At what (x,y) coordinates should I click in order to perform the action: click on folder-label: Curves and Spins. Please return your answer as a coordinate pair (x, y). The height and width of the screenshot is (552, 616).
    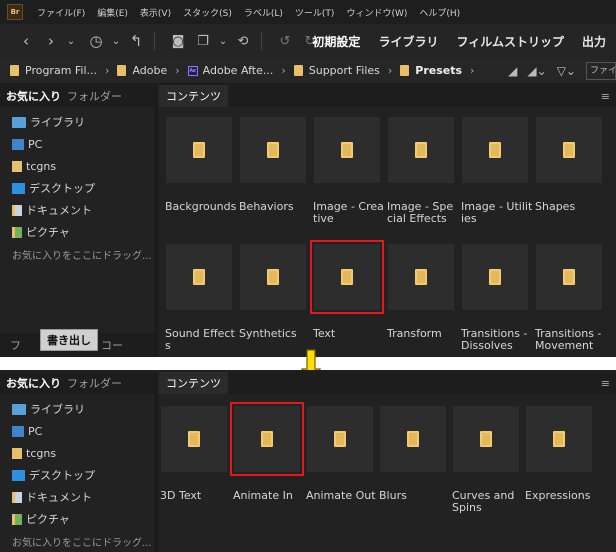
    Looking at the image, I should click on (488, 502).